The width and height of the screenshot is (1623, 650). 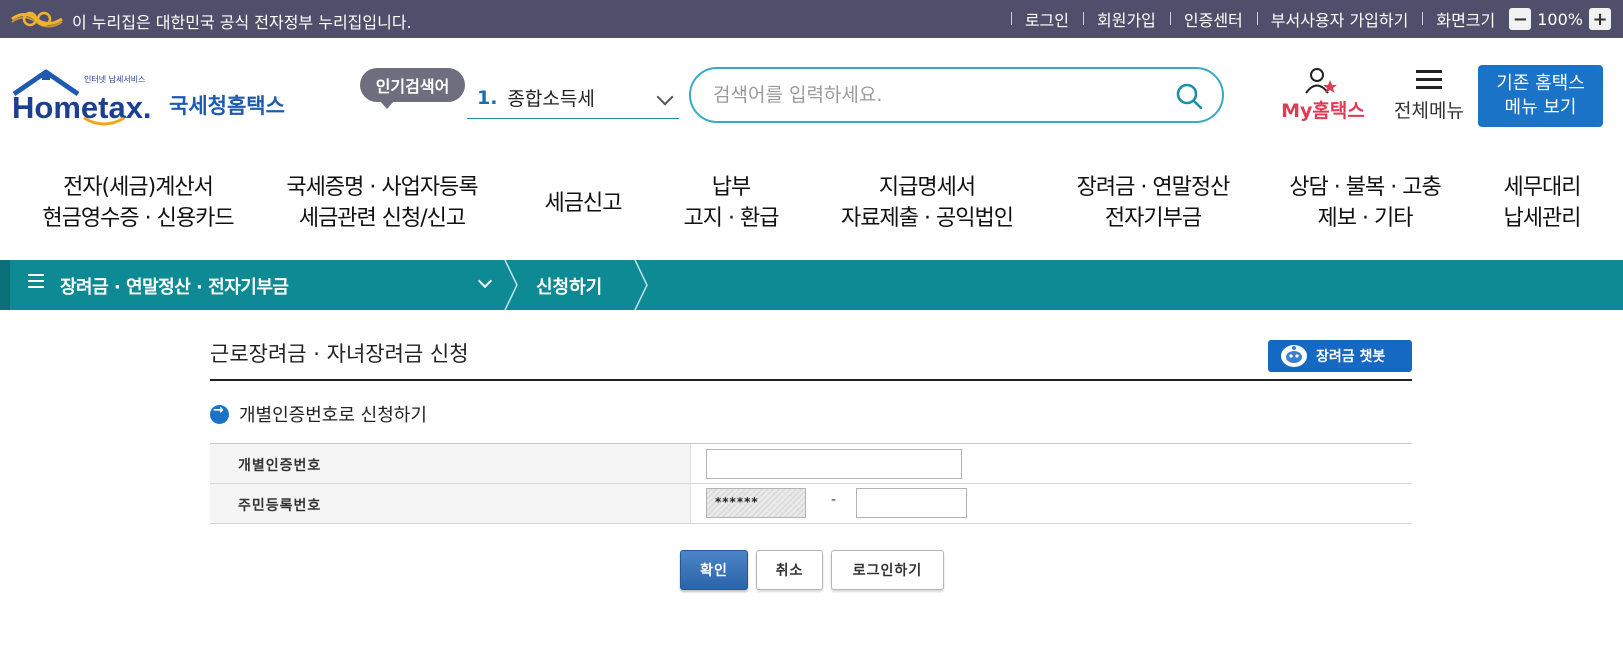 What do you see at coordinates (242, 22) in the screenshot?
I see `gov-notice-text: 이 누리집은 대한민국 공식 전자정부 누리집입니다.` at bounding box center [242, 22].